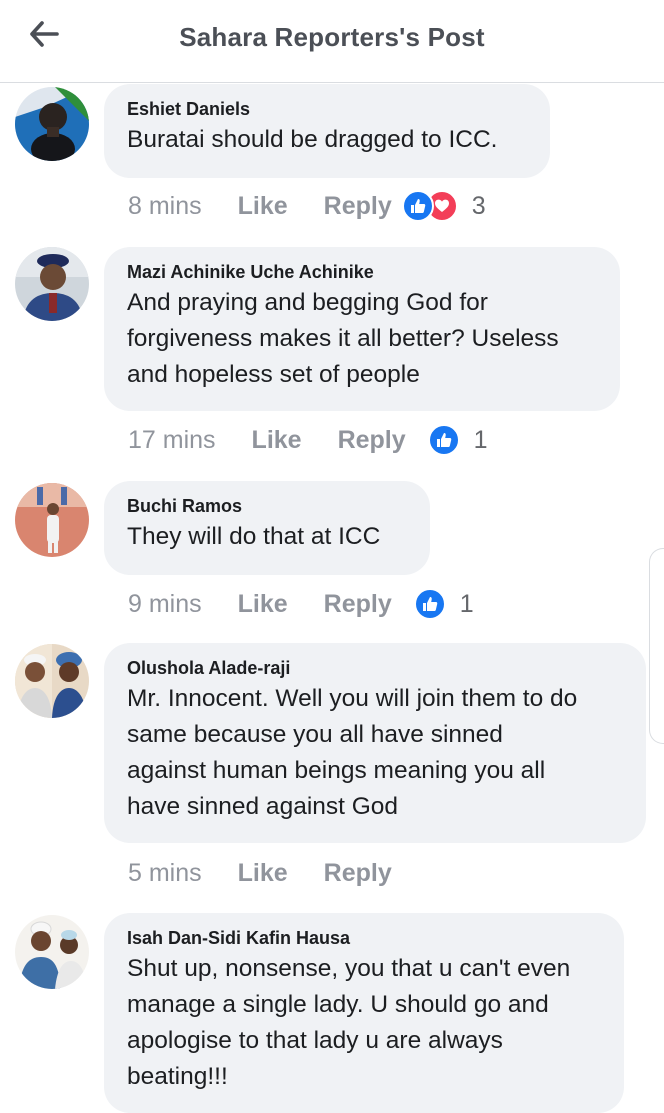 Image resolution: width=664 pixels, height=1113 pixels. I want to click on comment-text: Buratai should be dragged to ICC., so click(312, 139).